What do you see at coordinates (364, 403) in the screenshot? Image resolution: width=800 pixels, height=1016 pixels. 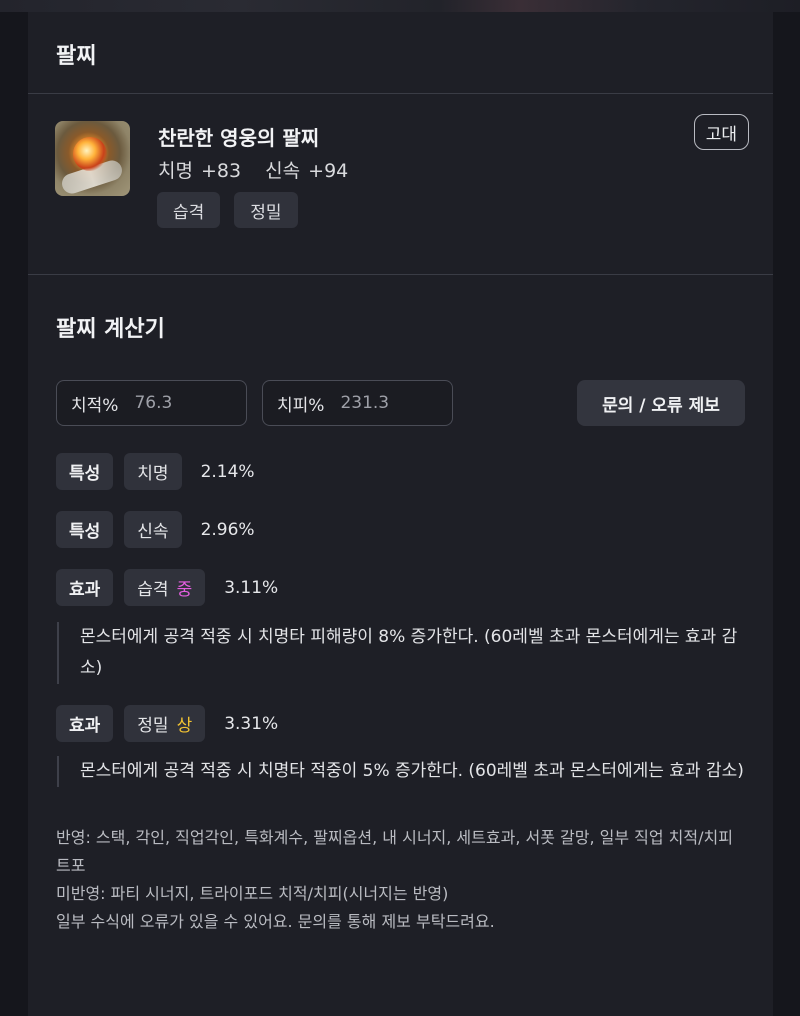 I see `crit-damage-value: 231.3` at bounding box center [364, 403].